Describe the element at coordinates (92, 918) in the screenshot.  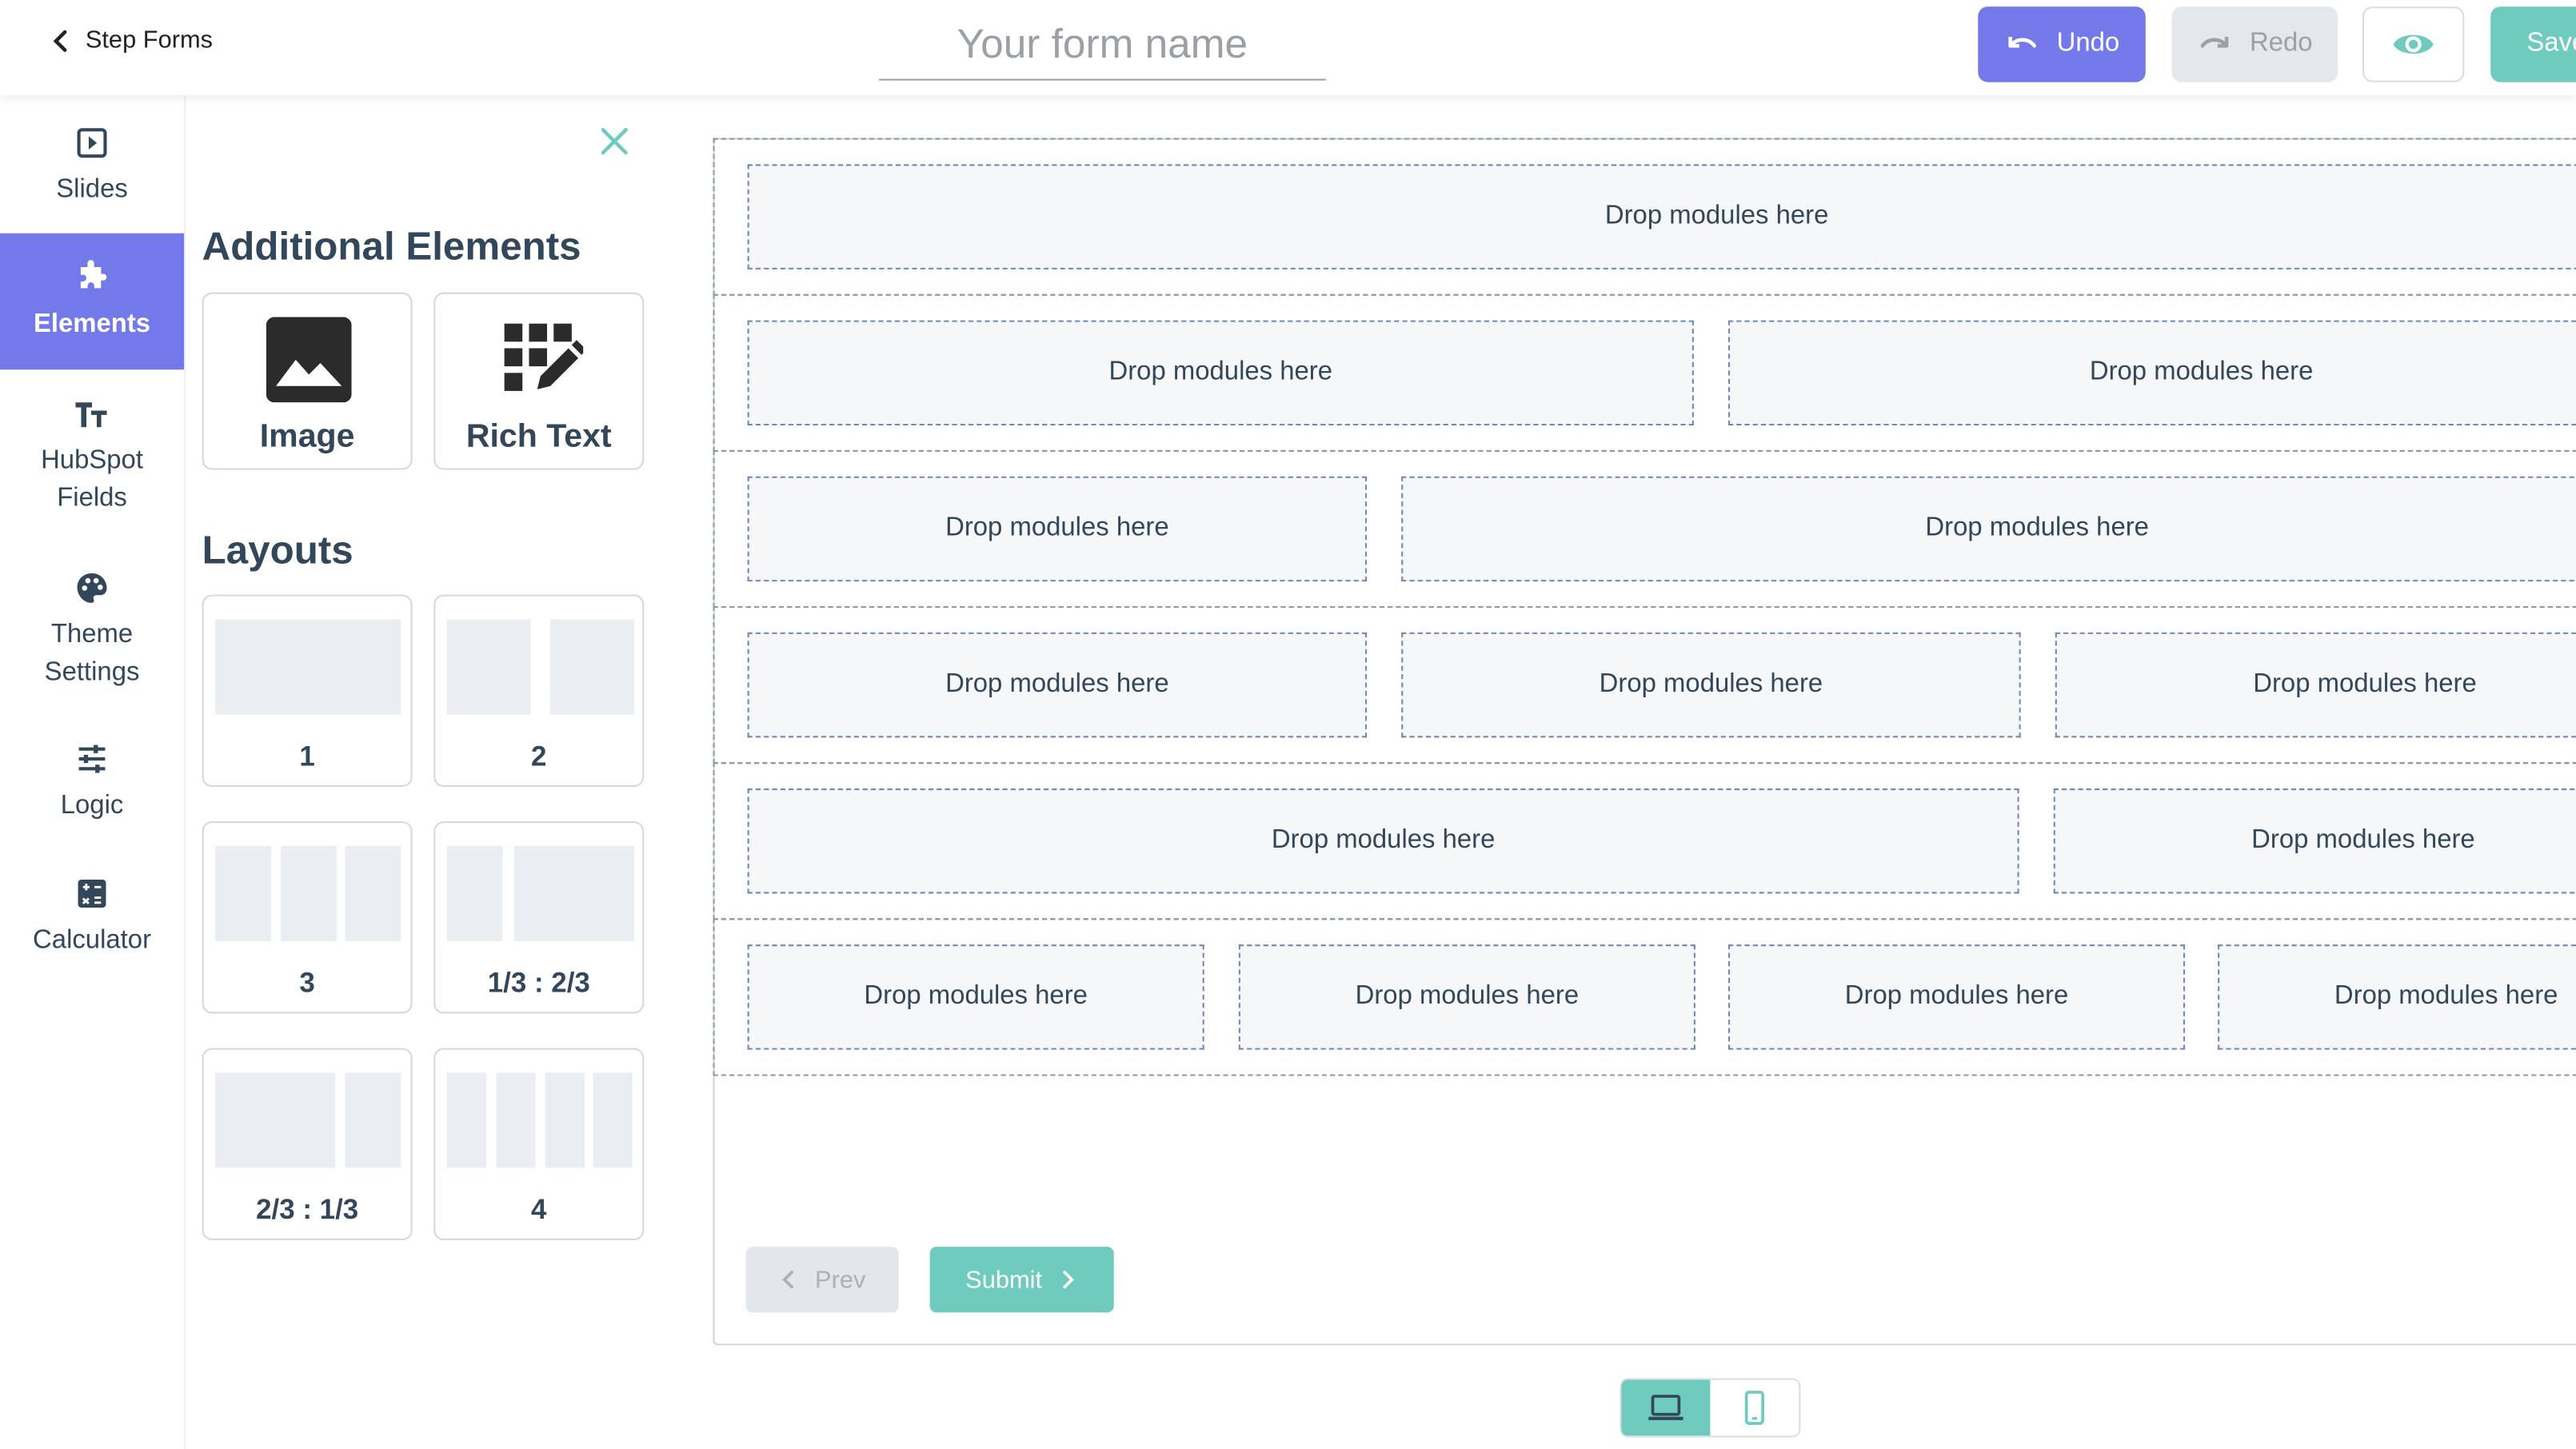
I see `nav-item-calculator: Calculator` at that location.